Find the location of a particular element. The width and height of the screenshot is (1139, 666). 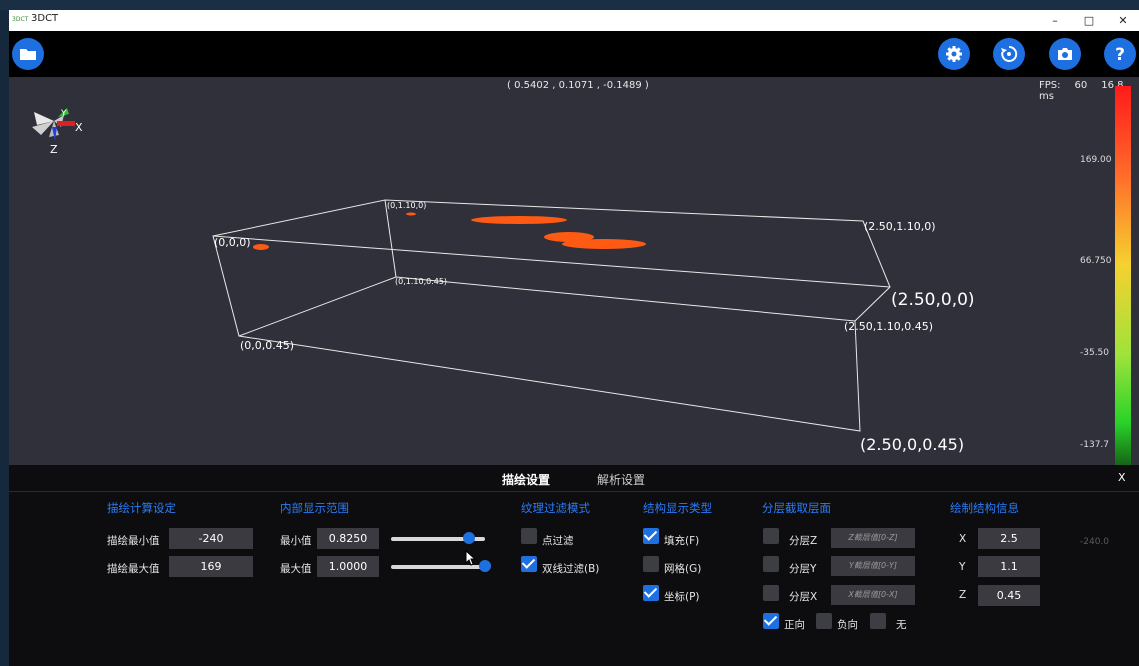

colorbar-tick-3: -35.50 is located at coordinates (1095, 353).